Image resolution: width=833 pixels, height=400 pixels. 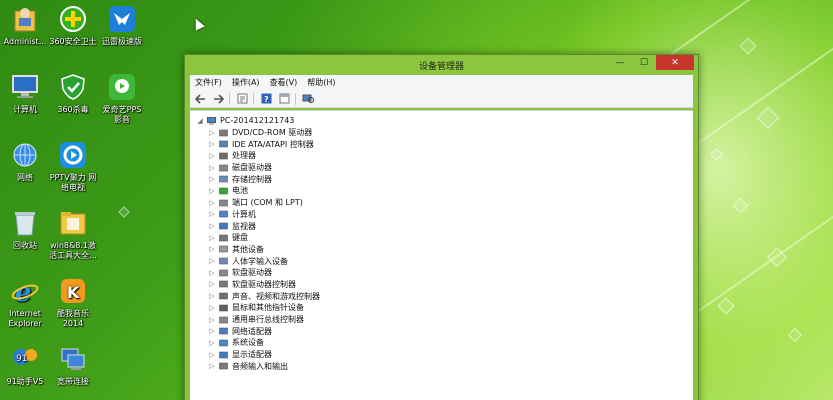 I want to click on menu-file: 文件(F), so click(x=208, y=82).